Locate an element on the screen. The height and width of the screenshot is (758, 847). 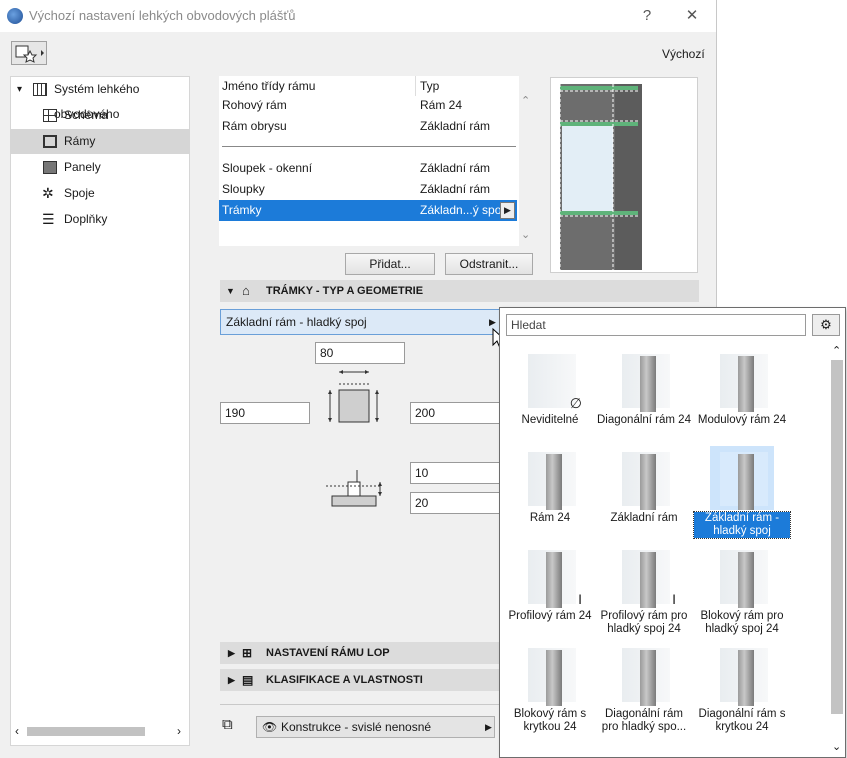
tile-label: Blokový rám s krytkou 24 is located at coordinates (550, 720).